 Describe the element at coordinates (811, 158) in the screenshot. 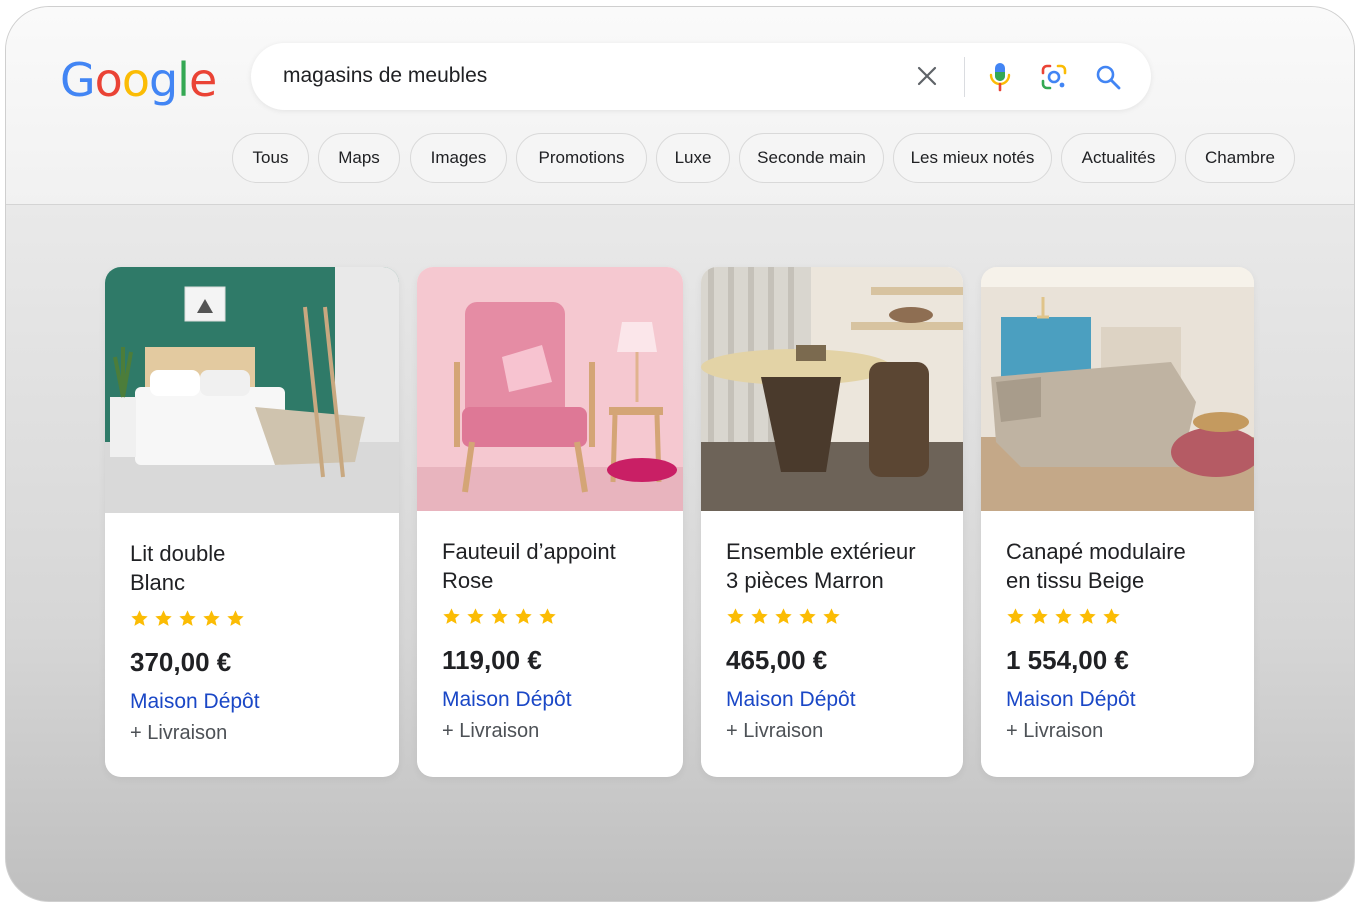

I see `chip-seconde-main: Seconde main` at that location.